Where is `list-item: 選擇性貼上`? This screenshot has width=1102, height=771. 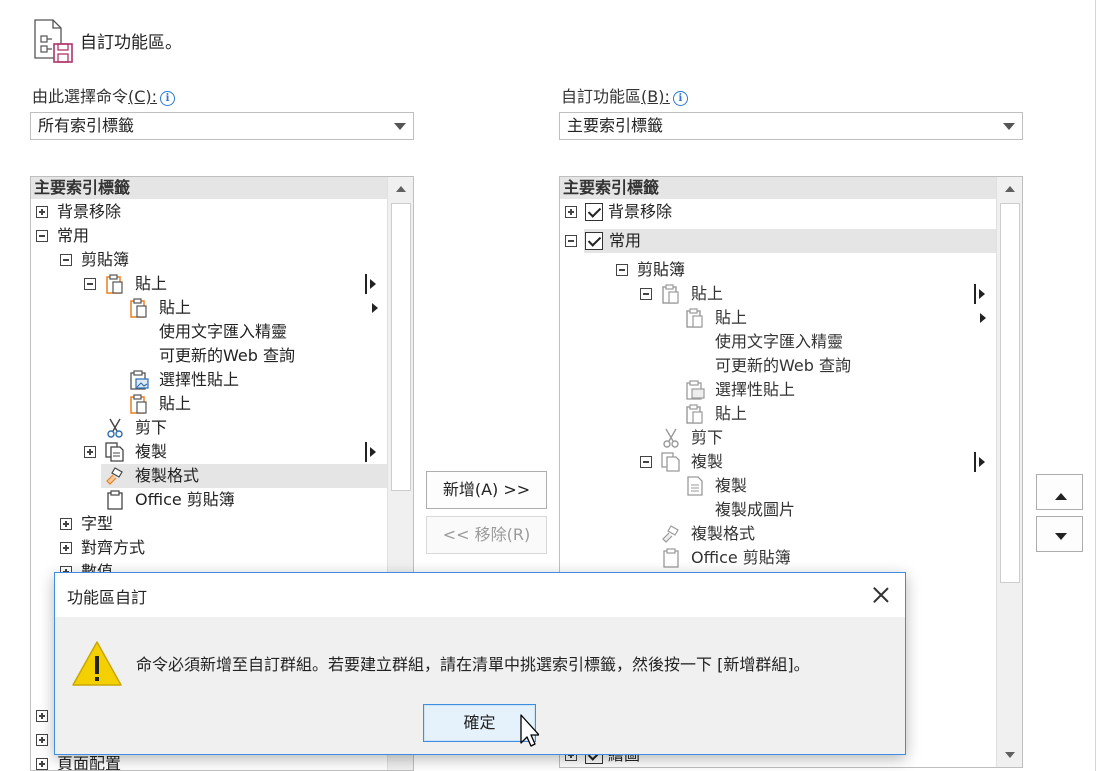
list-item: 選擇性貼上 is located at coordinates (209, 380).